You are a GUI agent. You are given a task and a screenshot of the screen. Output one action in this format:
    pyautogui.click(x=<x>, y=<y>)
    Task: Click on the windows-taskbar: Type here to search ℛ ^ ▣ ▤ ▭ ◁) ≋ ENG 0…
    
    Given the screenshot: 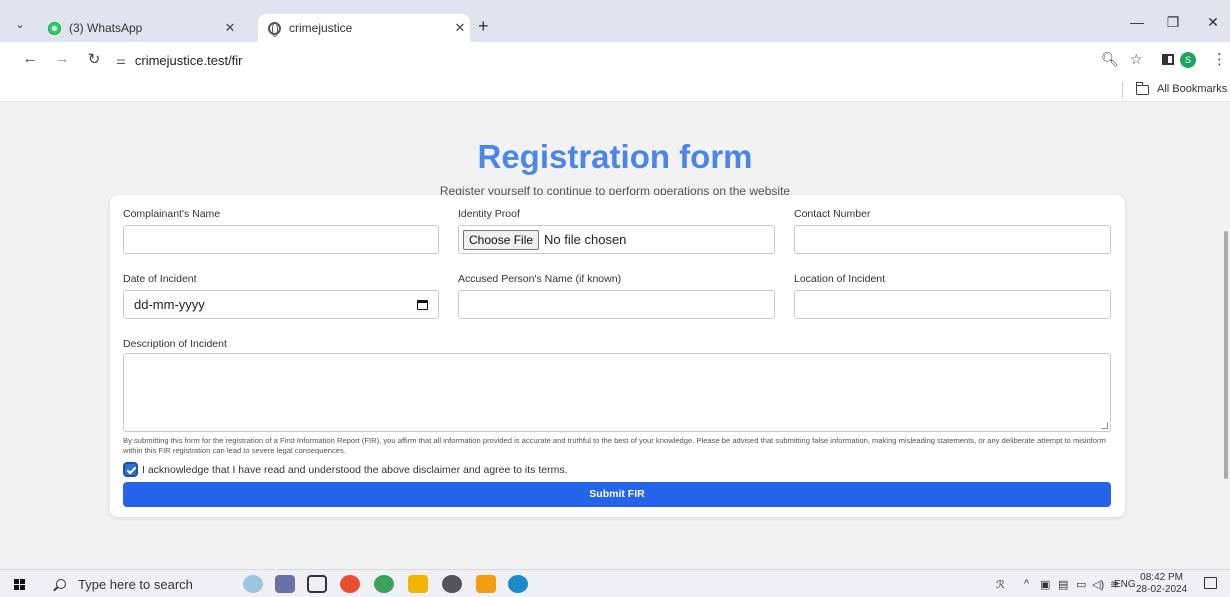 What is the action you would take?
    pyautogui.click(x=615, y=583)
    